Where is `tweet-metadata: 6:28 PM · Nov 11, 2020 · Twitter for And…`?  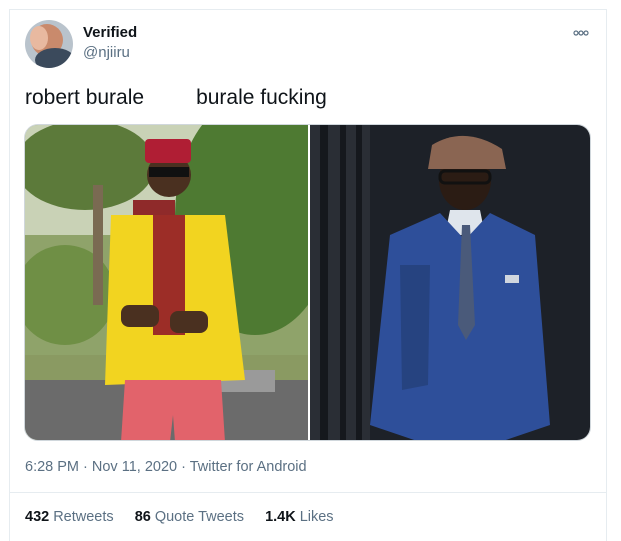 tweet-metadata: 6:28 PM · Nov 11, 2020 · Twitter for And… is located at coordinates (166, 467).